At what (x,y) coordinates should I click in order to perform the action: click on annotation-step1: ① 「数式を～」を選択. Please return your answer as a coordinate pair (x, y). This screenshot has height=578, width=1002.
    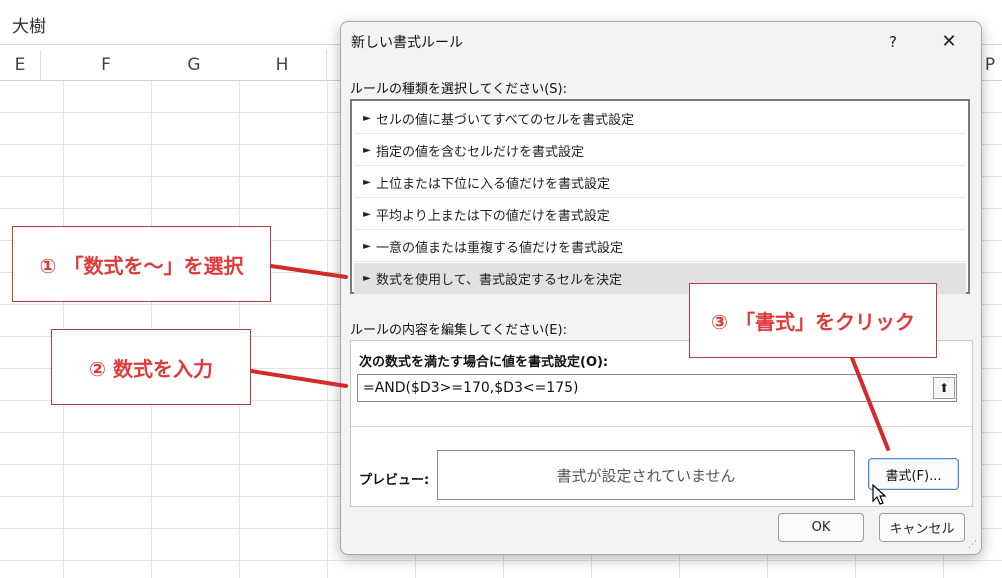
    Looking at the image, I should click on (141, 264).